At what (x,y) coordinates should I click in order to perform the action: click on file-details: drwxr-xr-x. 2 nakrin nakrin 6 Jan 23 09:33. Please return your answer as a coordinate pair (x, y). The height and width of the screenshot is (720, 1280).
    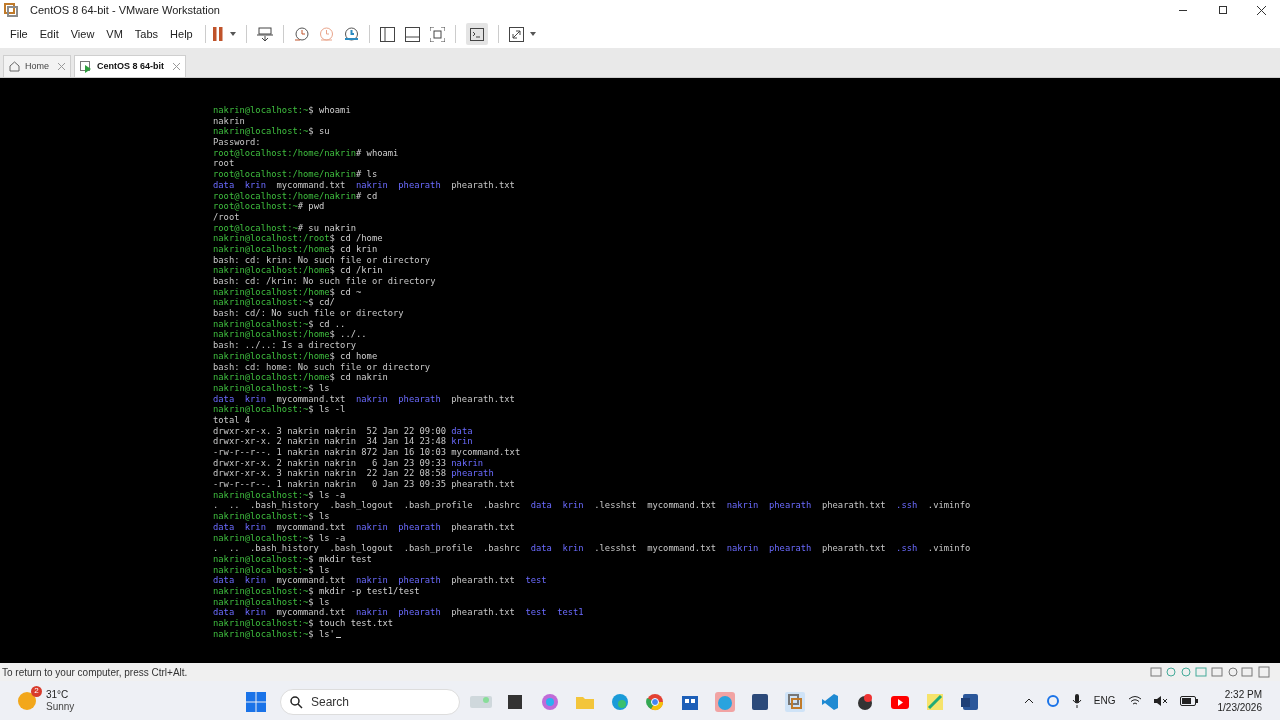
    Looking at the image, I should click on (330, 463).